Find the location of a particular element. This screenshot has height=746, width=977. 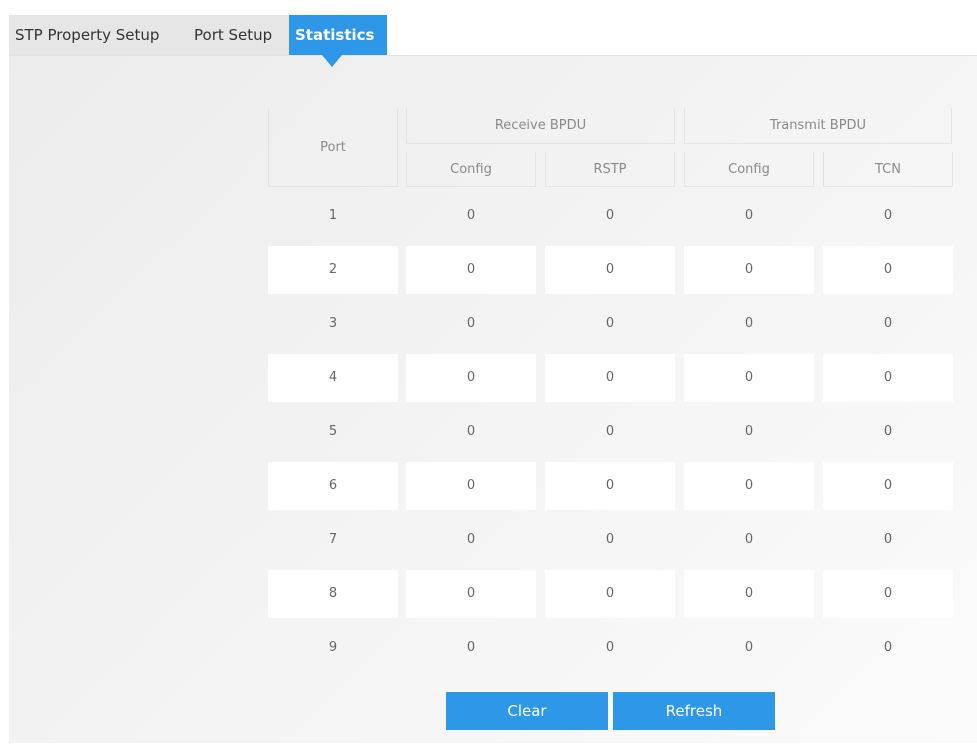

port-cell: 6 is located at coordinates (333, 486).